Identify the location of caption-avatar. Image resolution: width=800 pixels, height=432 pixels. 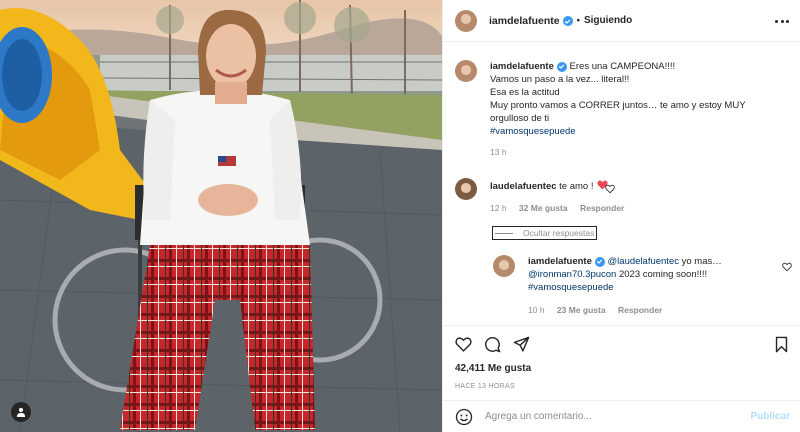
(466, 71).